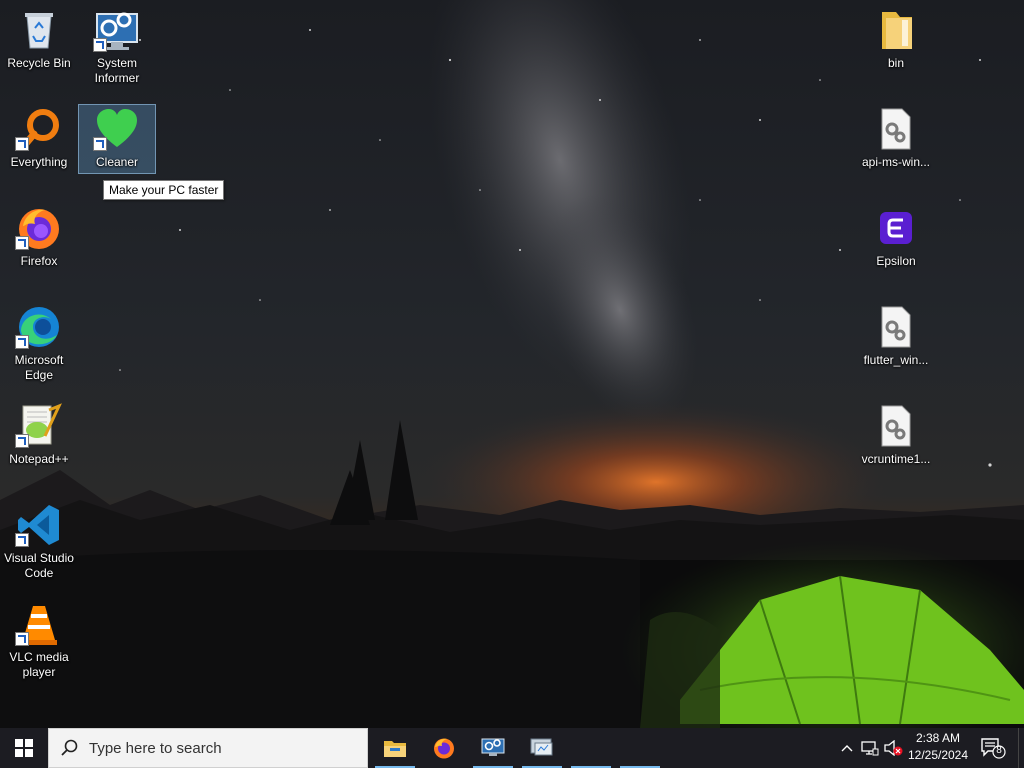 The height and width of the screenshot is (768, 1024). I want to click on file-explorer-icon, so click(395, 749).